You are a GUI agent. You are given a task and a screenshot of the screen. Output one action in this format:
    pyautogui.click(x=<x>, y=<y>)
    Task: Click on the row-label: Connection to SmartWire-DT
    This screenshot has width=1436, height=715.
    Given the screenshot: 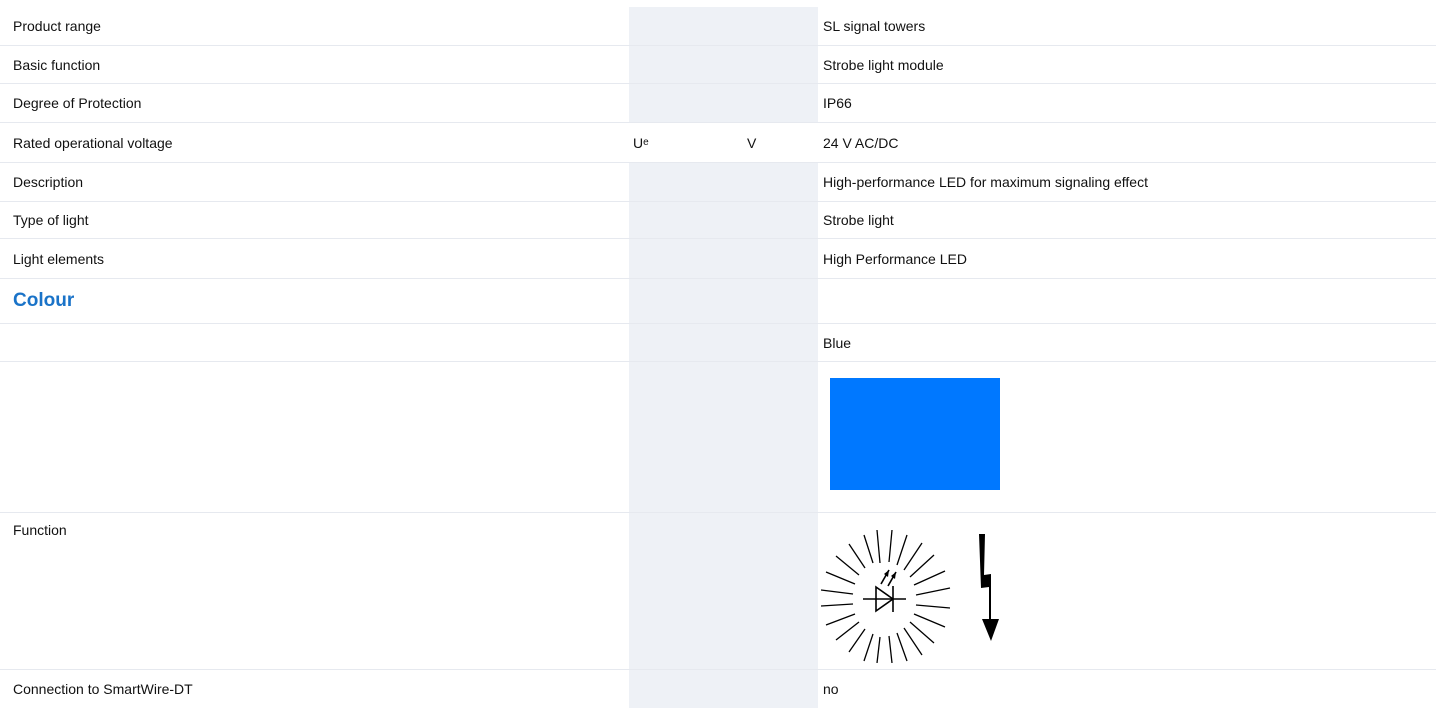 What is the action you would take?
    pyautogui.click(x=103, y=689)
    